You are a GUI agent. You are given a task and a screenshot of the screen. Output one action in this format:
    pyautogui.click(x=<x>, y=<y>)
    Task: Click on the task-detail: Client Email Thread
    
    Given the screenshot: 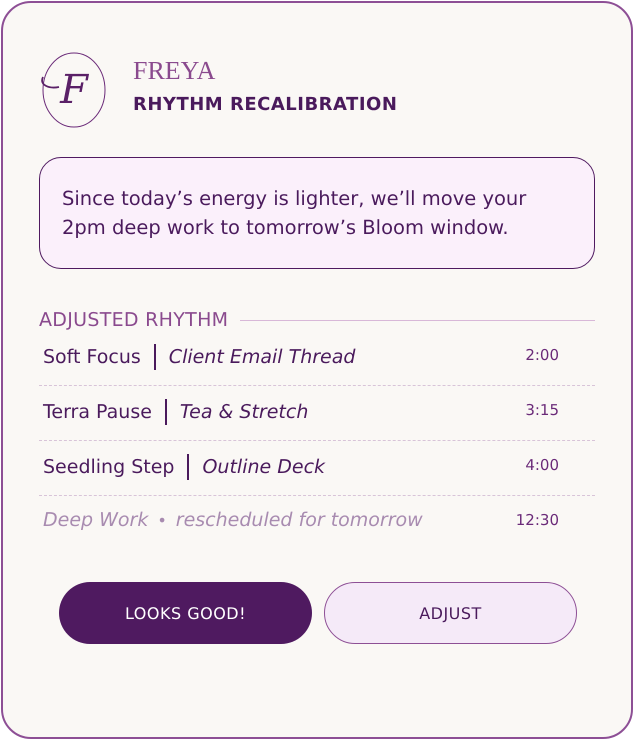 What is the action you would take?
    pyautogui.click(x=262, y=357)
    